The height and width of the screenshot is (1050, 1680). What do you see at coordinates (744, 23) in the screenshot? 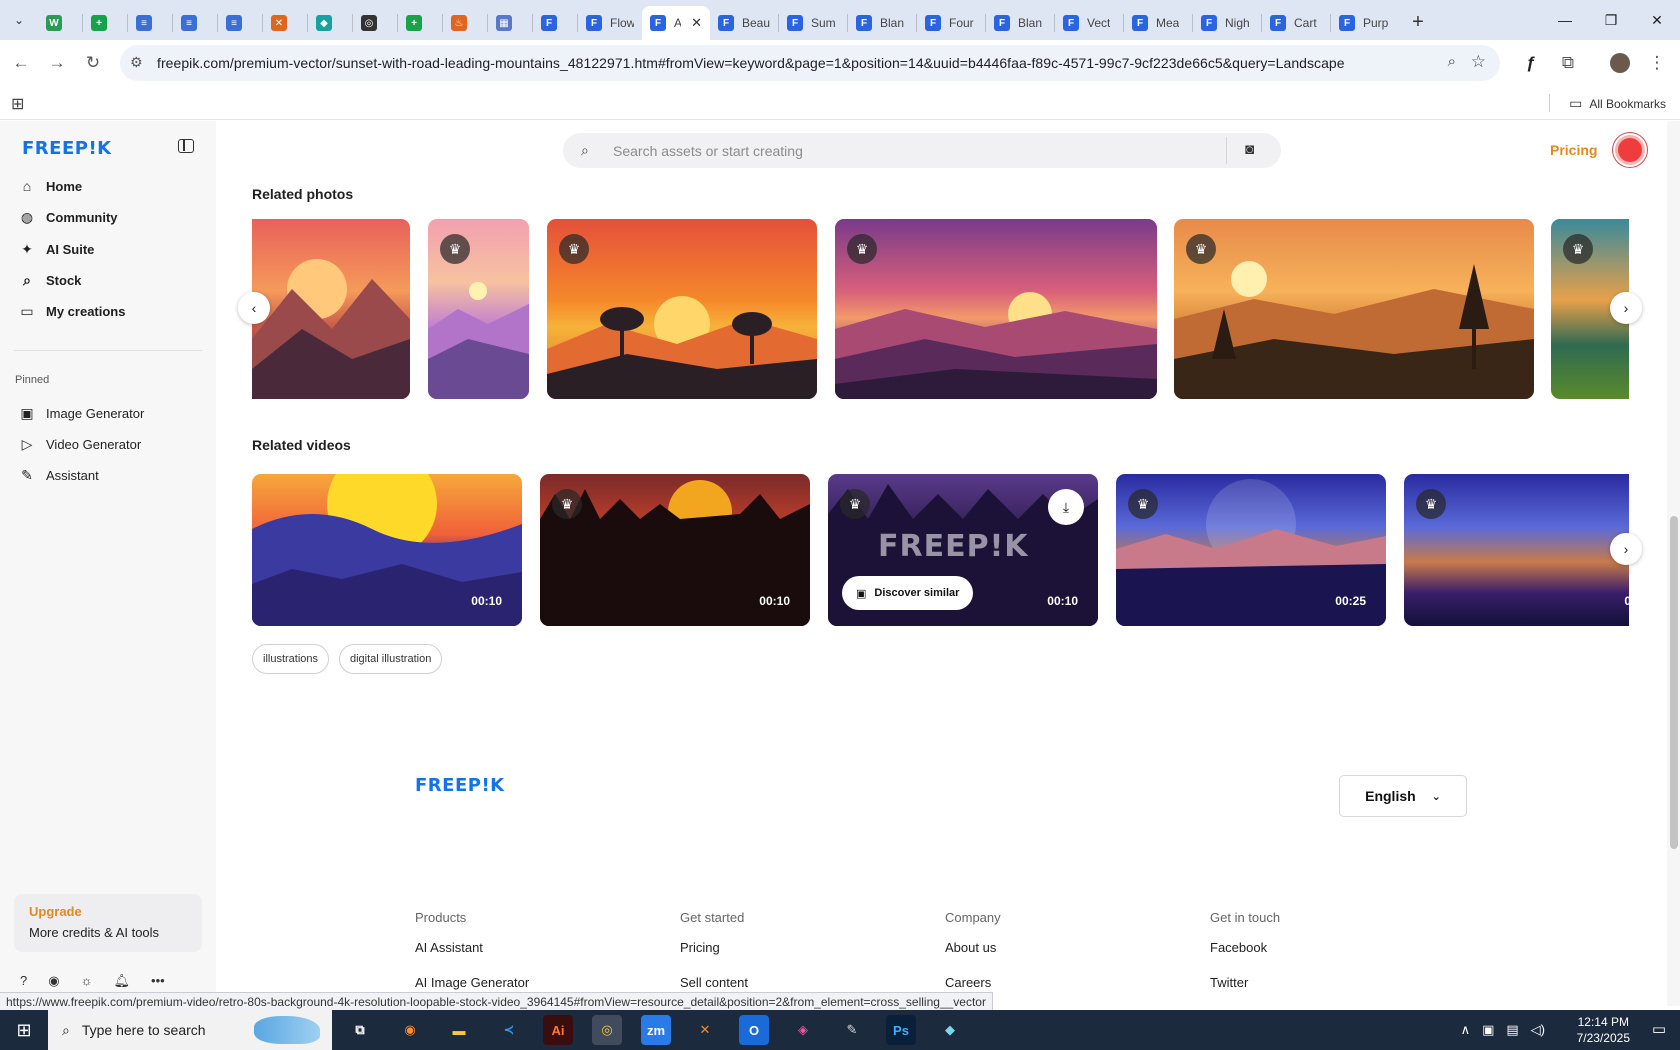
I see `browser-tab: F Beau` at bounding box center [744, 23].